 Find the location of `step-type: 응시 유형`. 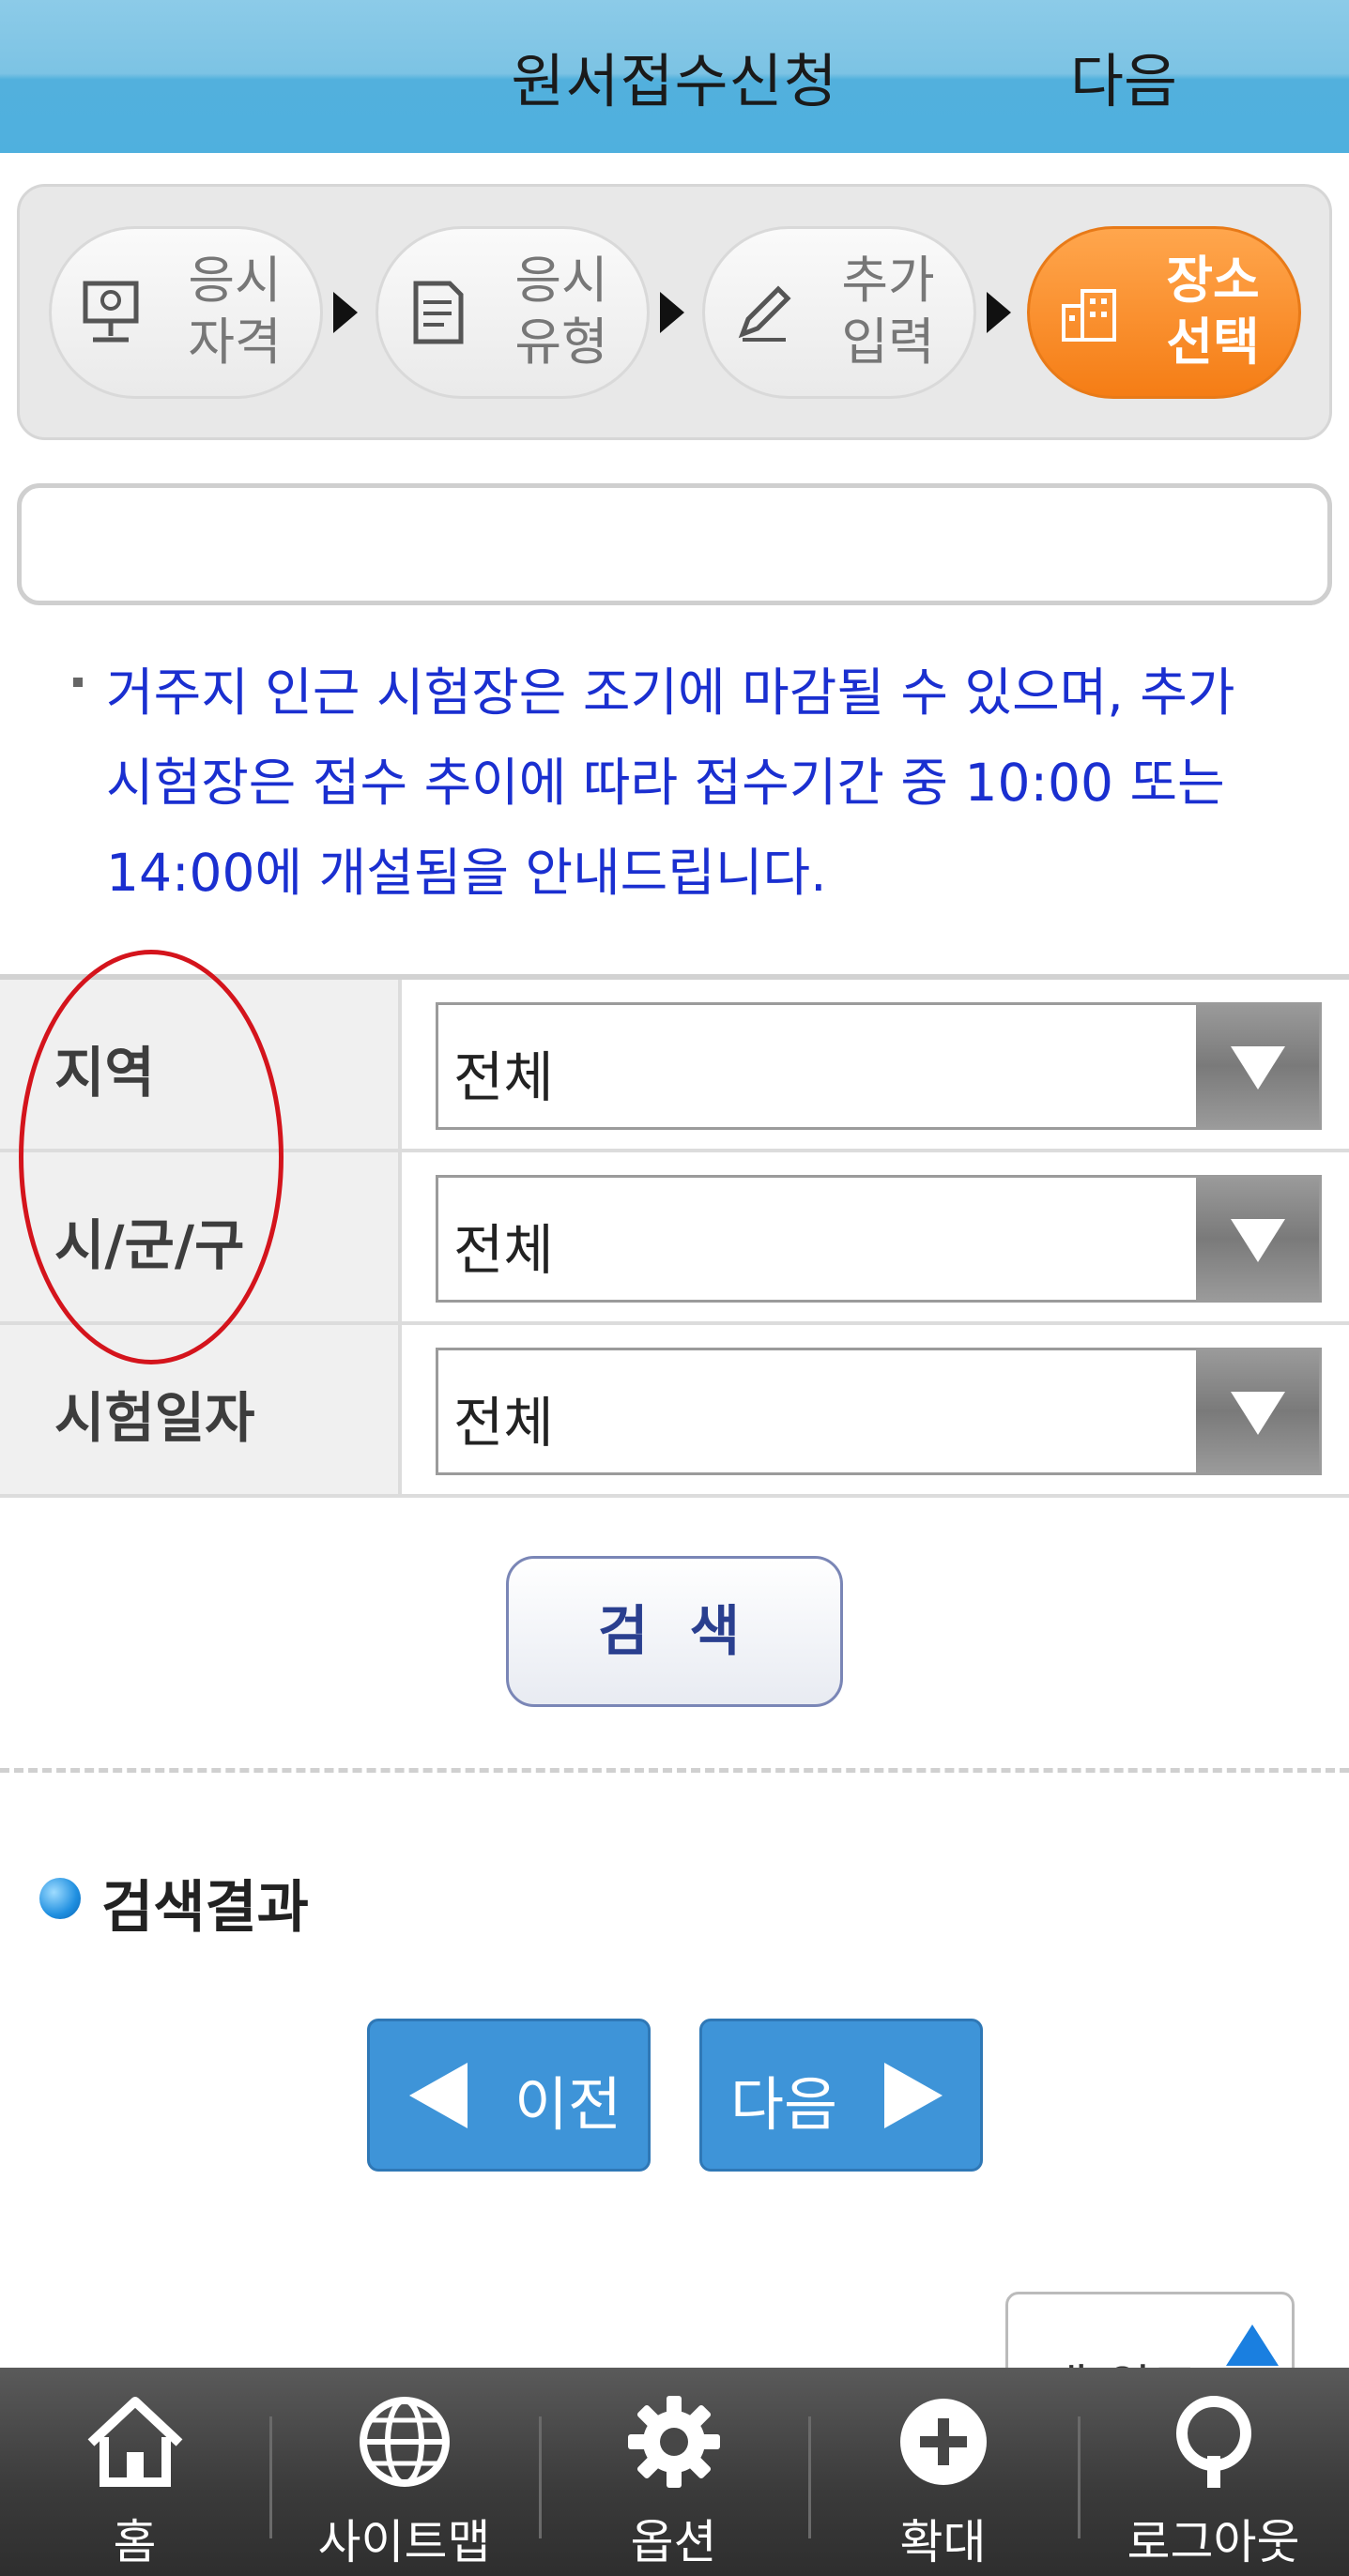

step-type: 응시 유형 is located at coordinates (513, 312).